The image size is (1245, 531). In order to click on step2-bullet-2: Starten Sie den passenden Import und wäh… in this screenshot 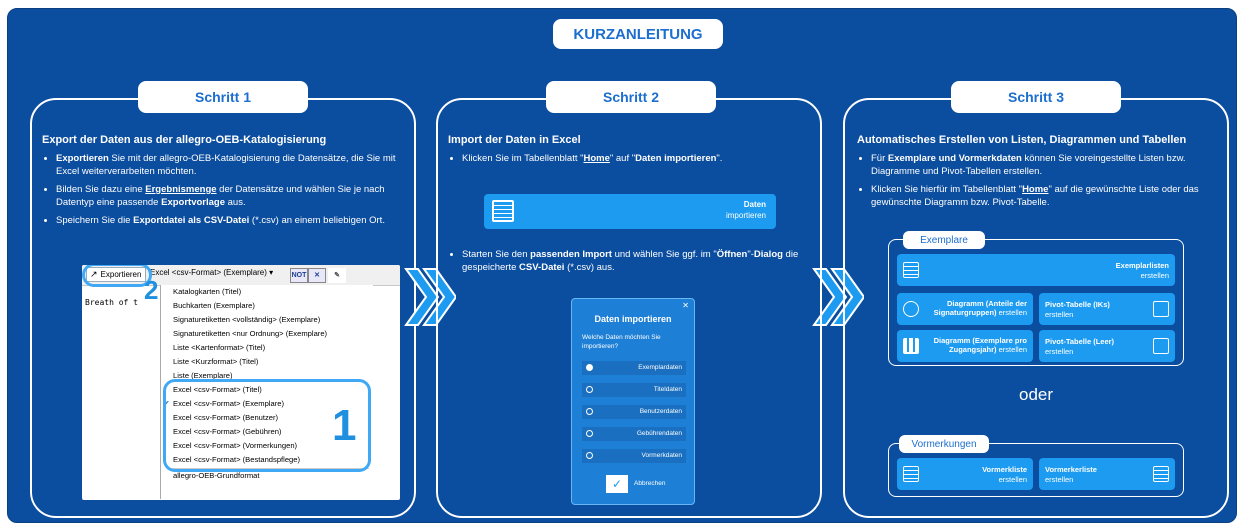, I will do `click(642, 261)`.